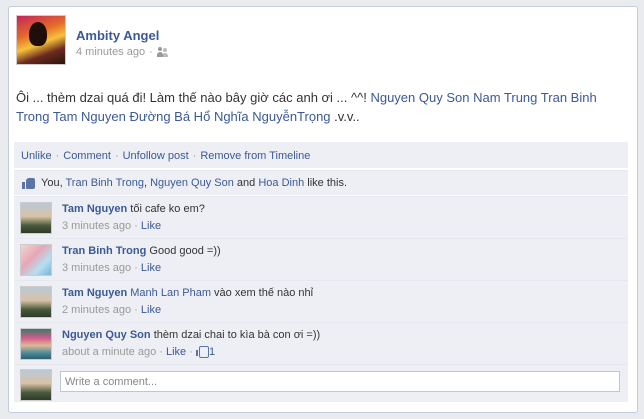 The width and height of the screenshot is (644, 419). What do you see at coordinates (89, 116) in the screenshot?
I see `mention-link: Tam Nguyen` at bounding box center [89, 116].